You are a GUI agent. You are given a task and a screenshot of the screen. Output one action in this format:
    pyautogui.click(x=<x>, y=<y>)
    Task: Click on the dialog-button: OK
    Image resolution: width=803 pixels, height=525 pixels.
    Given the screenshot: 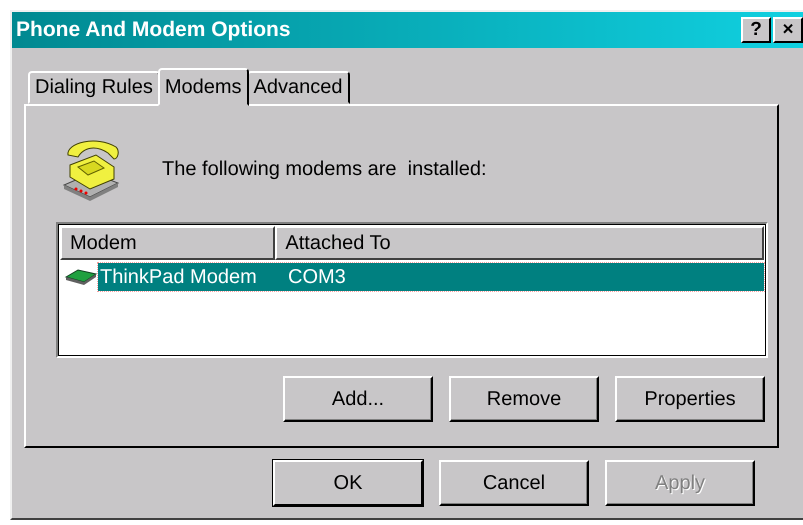 What is the action you would take?
    pyautogui.click(x=348, y=483)
    